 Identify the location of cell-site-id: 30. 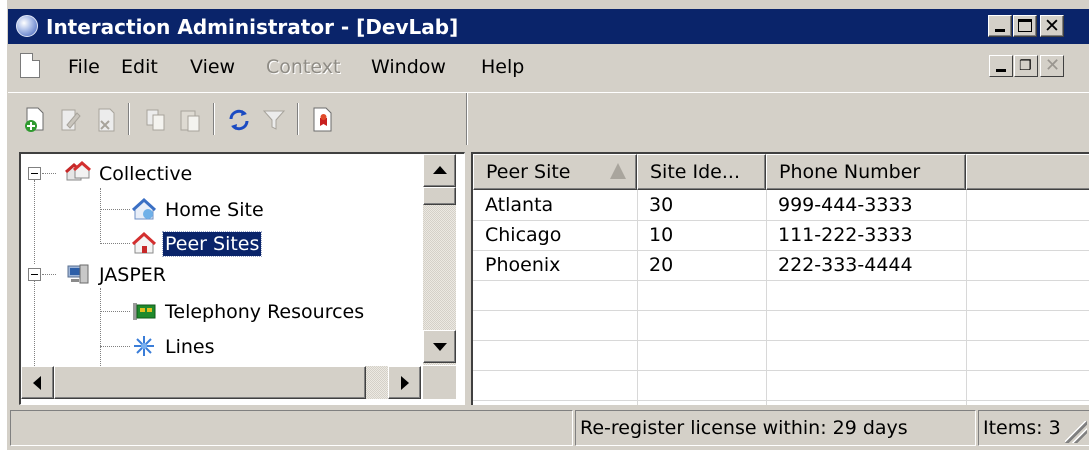
(661, 205).